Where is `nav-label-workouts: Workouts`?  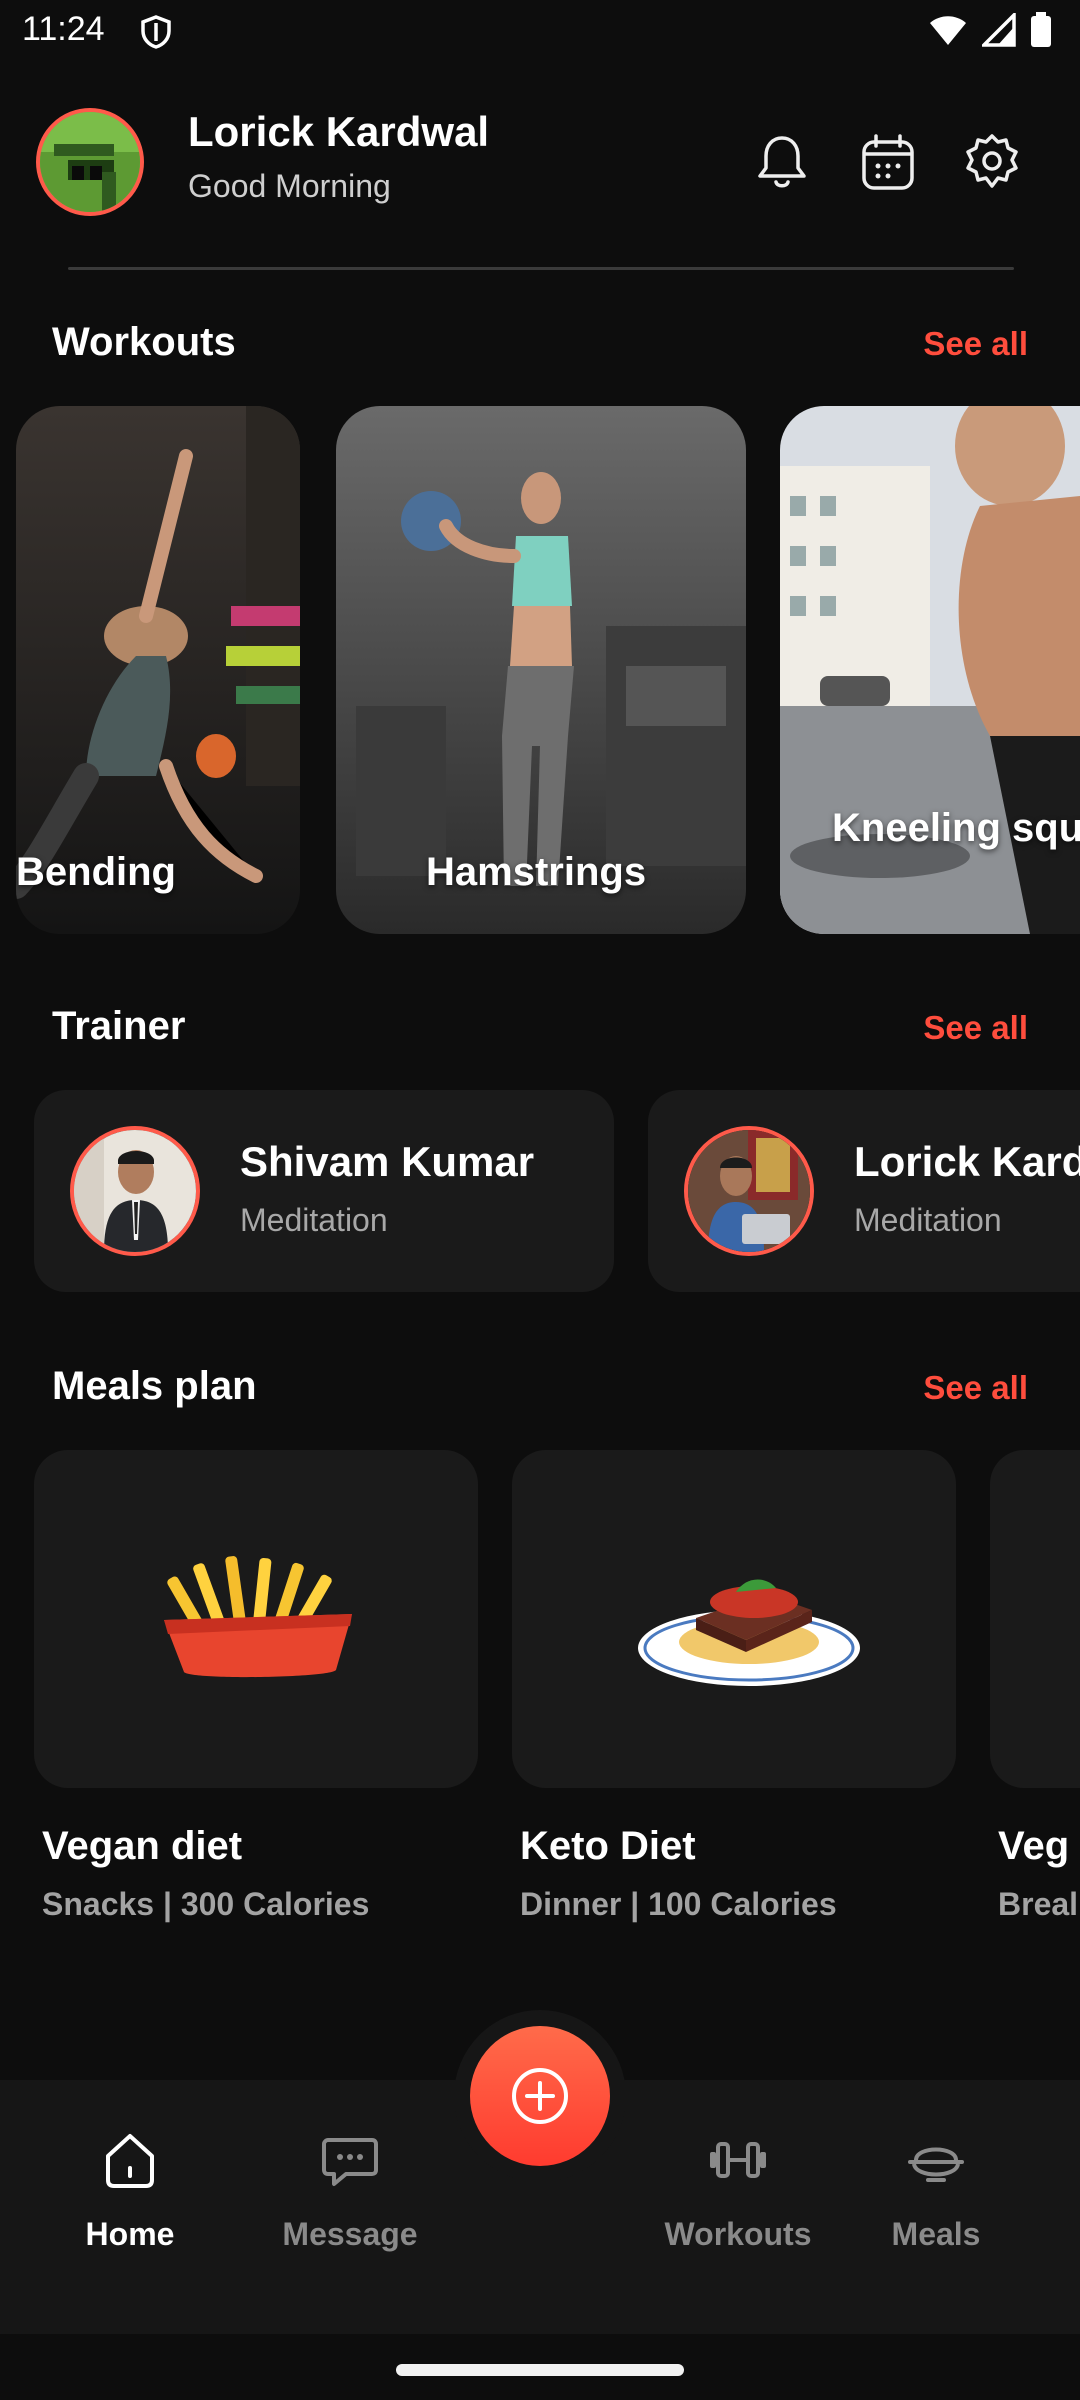
nav-label-workouts: Workouts is located at coordinates (738, 2234).